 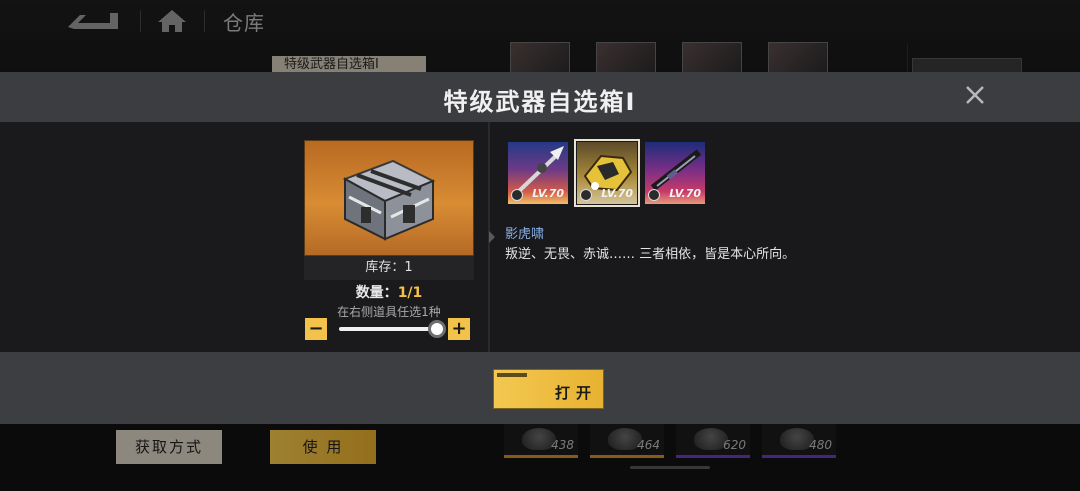 I want to click on quantity-label: 数量：, so click(x=376, y=293).